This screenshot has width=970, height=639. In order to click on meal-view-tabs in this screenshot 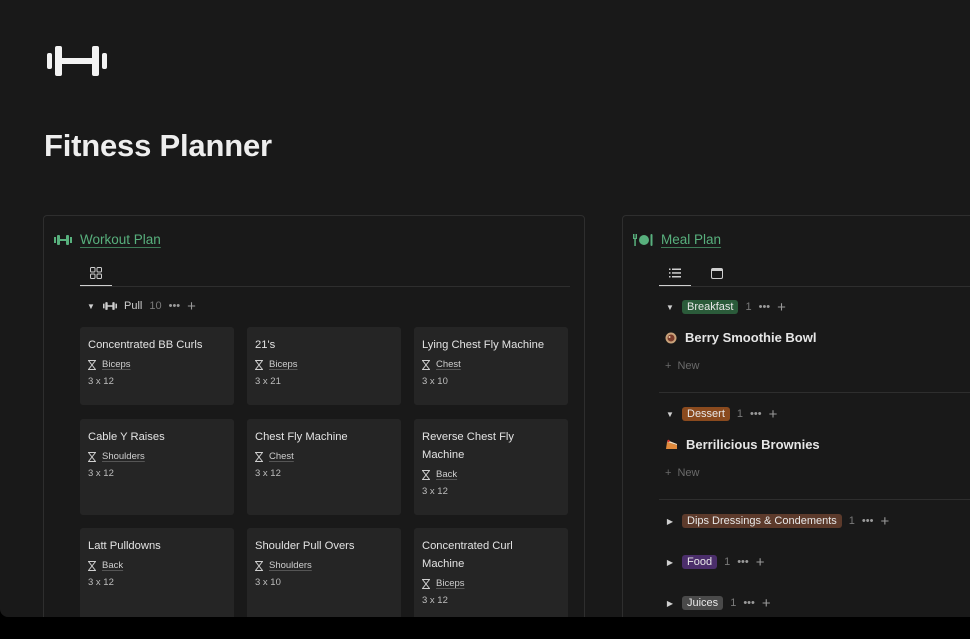, I will do `click(696, 273)`.